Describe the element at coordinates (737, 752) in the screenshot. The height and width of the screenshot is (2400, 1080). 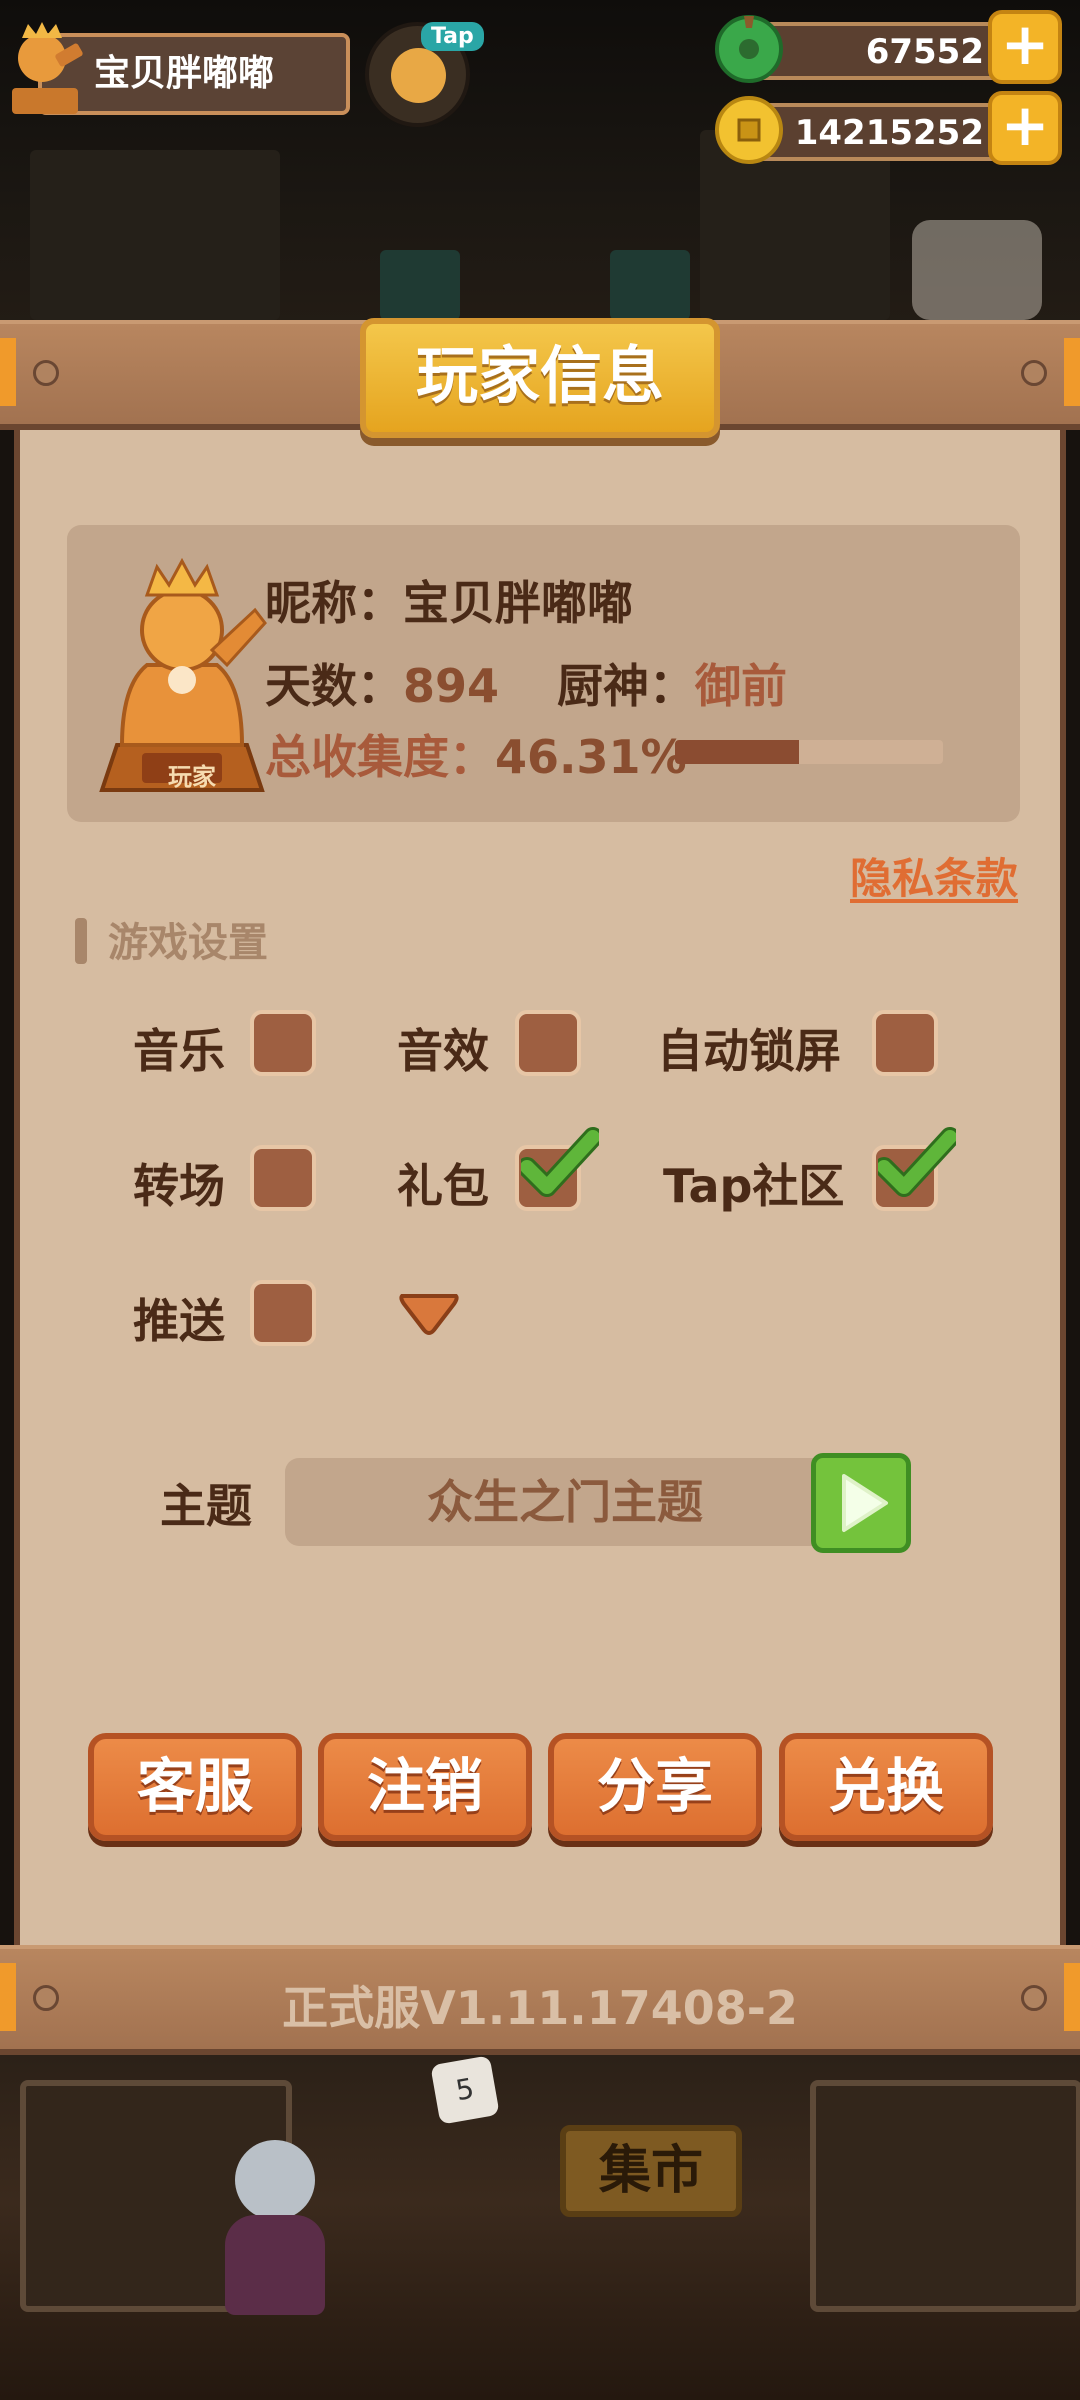
I see `collection-progress-fill` at that location.